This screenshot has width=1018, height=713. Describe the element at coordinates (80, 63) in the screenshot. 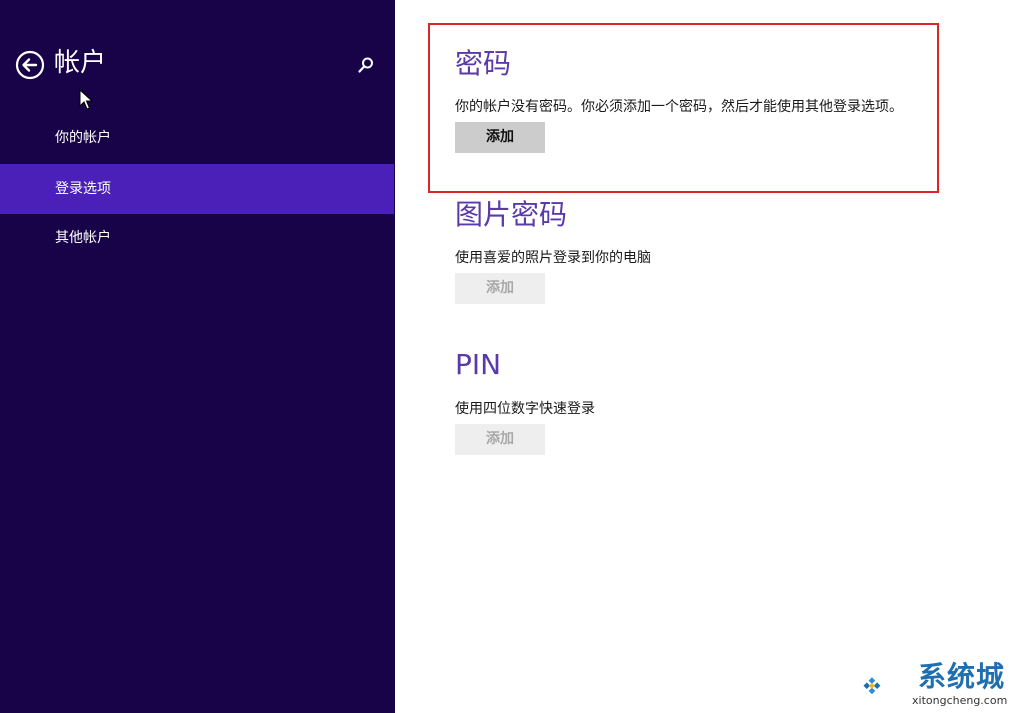

I see `page-title: 帐户` at that location.